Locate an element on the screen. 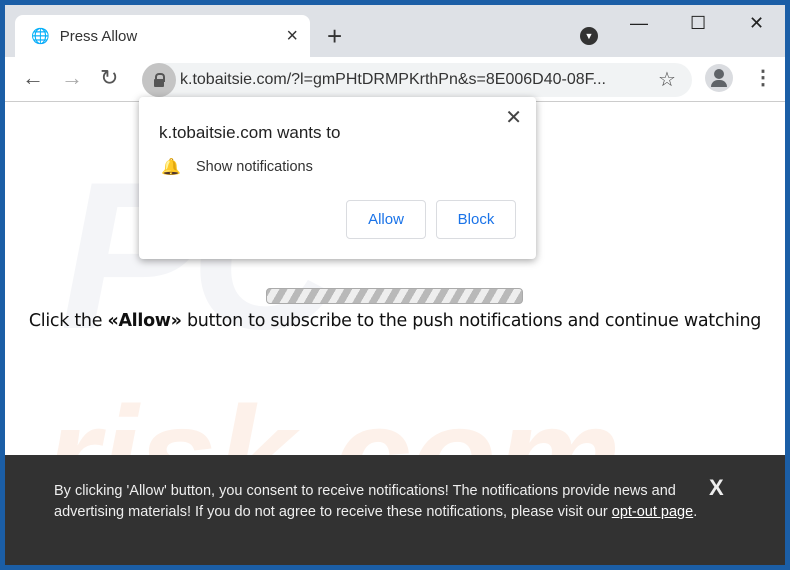  menu-icon: ⋮ is located at coordinates (763, 77).